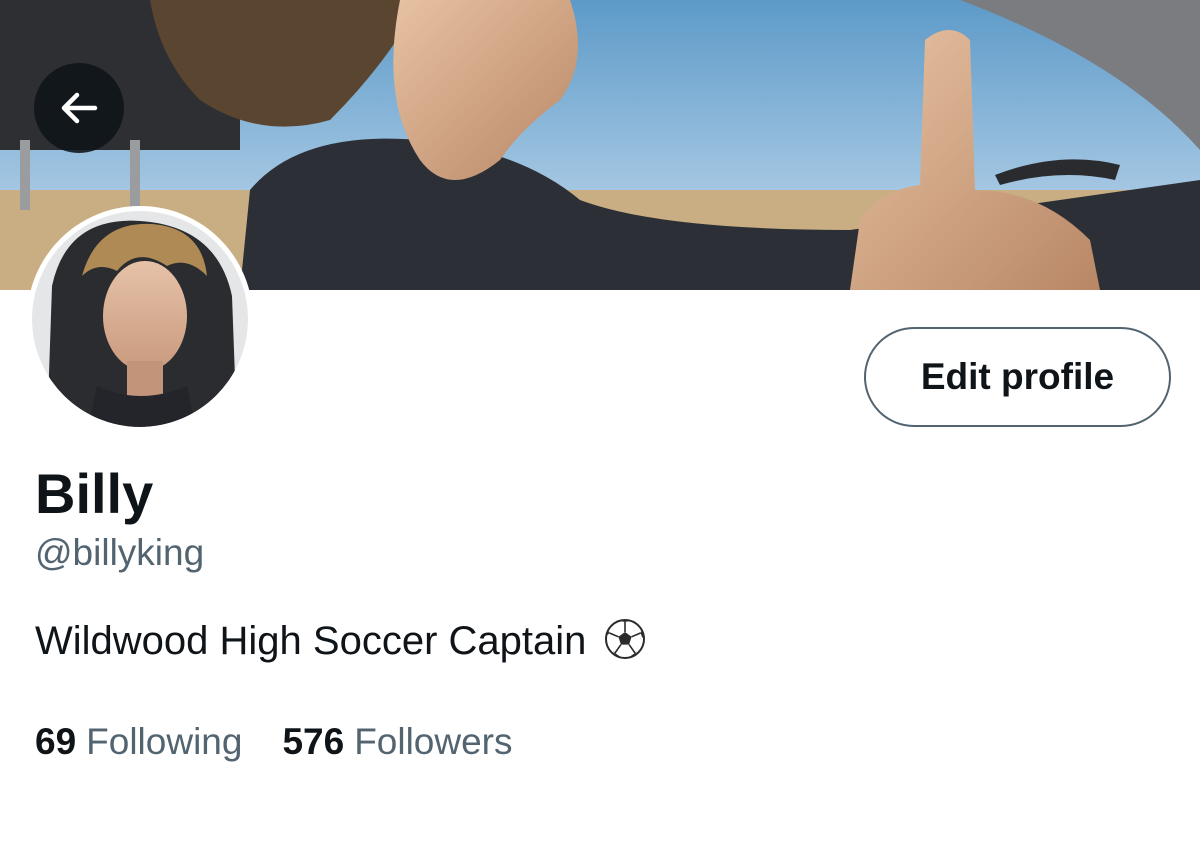 The width and height of the screenshot is (1200, 845). I want to click on followers-label: Followers, so click(433, 741).